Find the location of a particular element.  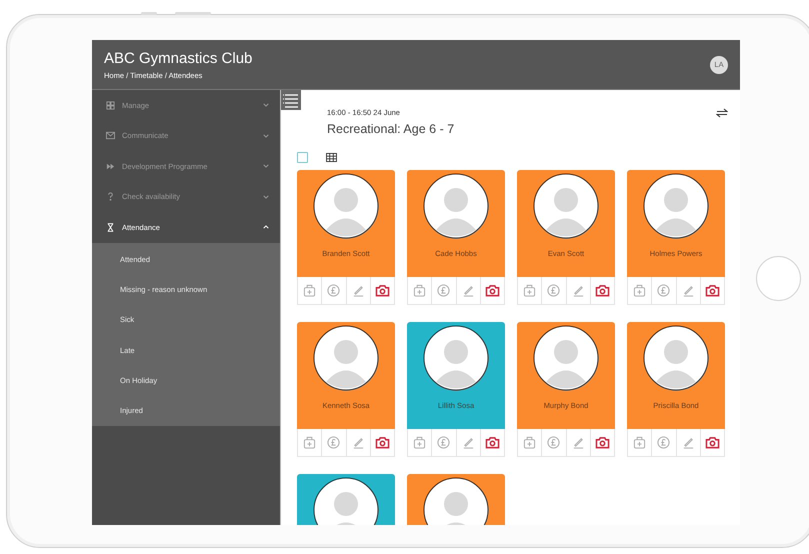

envelope-icon is located at coordinates (110, 135).